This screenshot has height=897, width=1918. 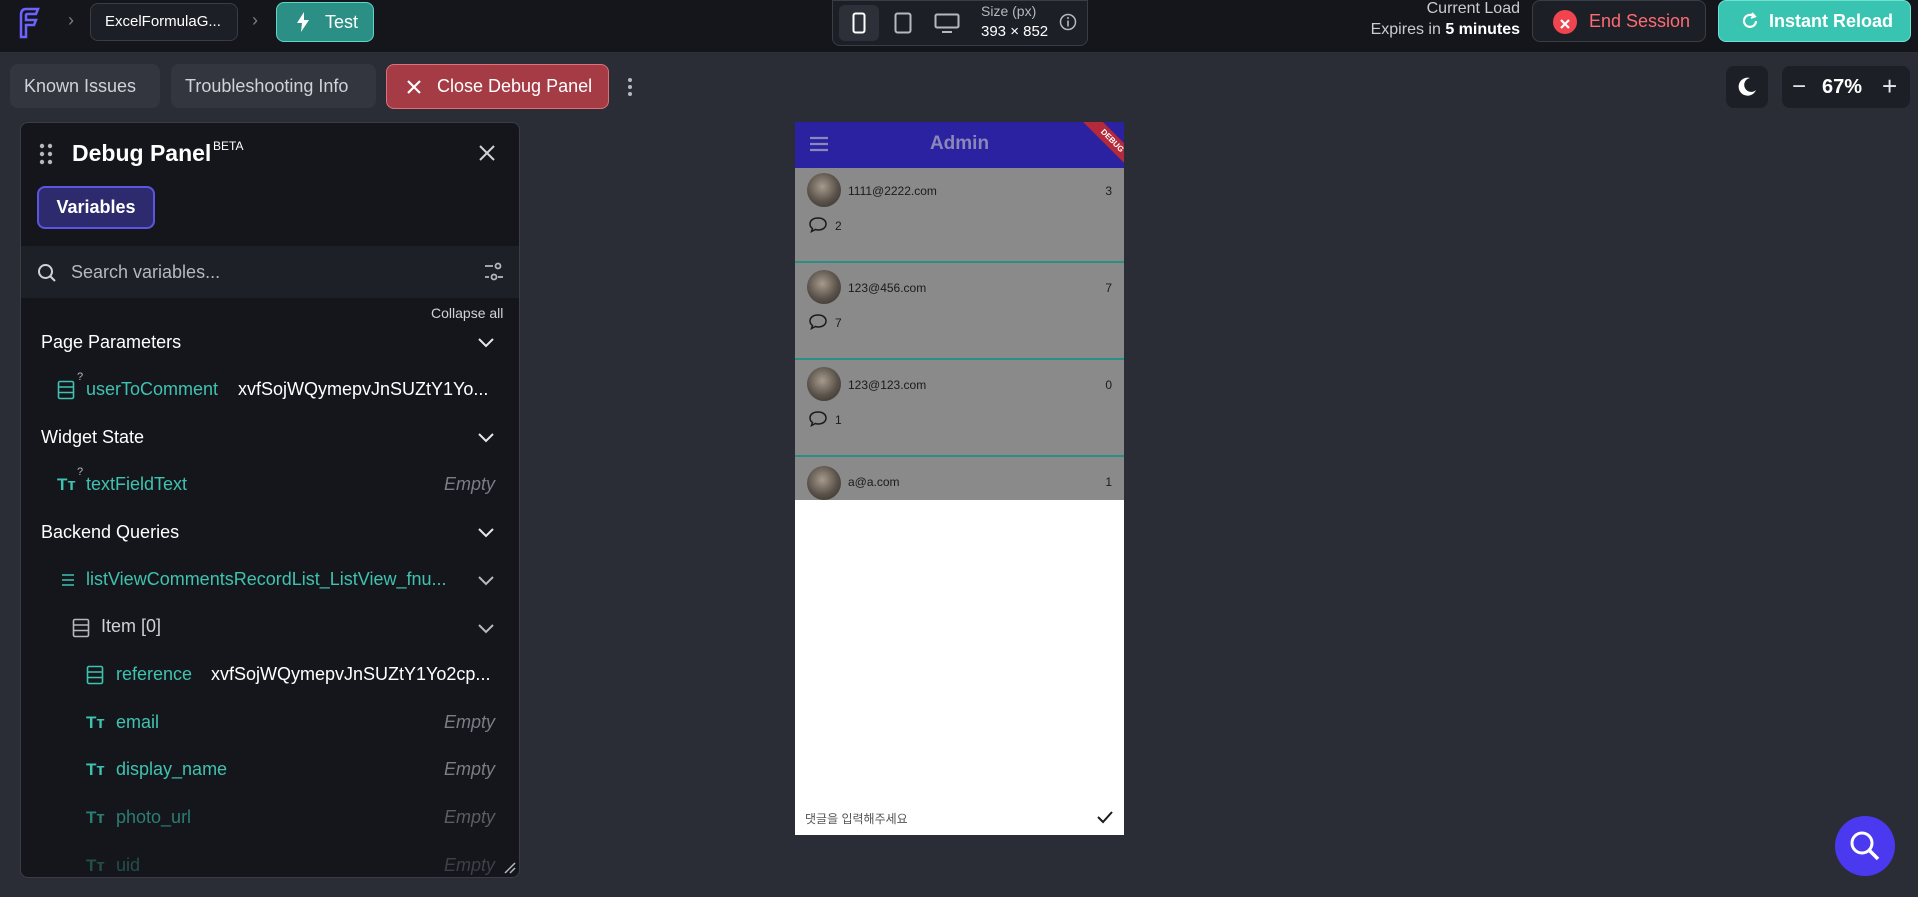 I want to click on moon-icon, so click(x=1747, y=86).